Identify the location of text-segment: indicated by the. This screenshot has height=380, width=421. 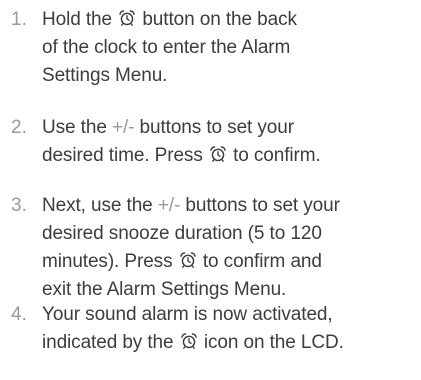
(110, 342).